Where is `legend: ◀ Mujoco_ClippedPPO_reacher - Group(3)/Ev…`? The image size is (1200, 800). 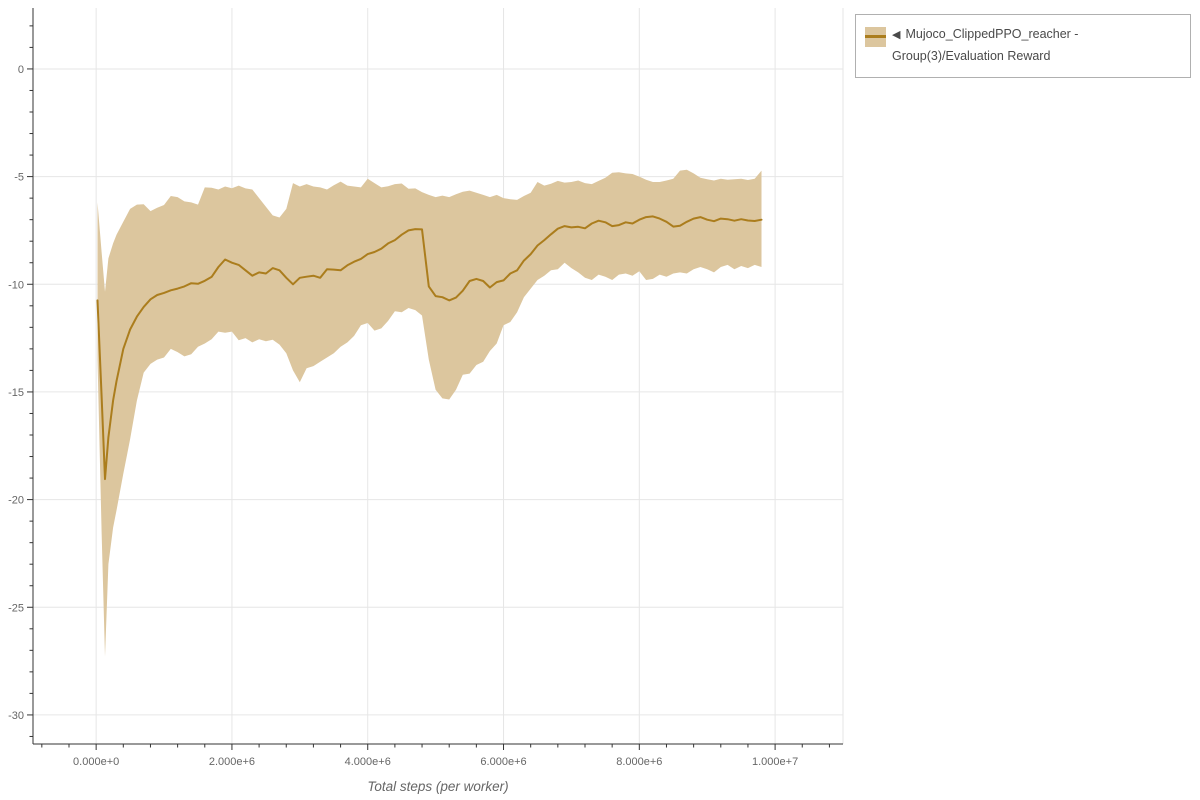 legend: ◀ Mujoco_ClippedPPO_reacher - Group(3)/Ev… is located at coordinates (1023, 46).